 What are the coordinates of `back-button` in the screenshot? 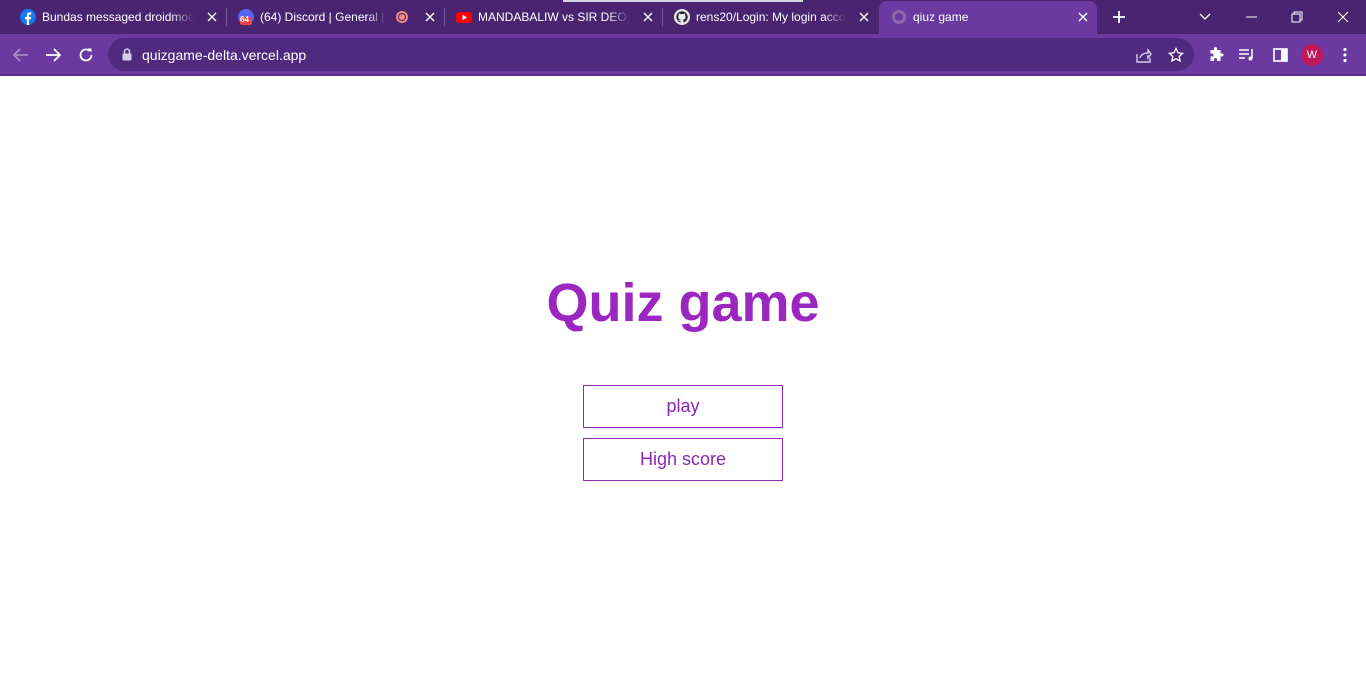 It's located at (21, 55).